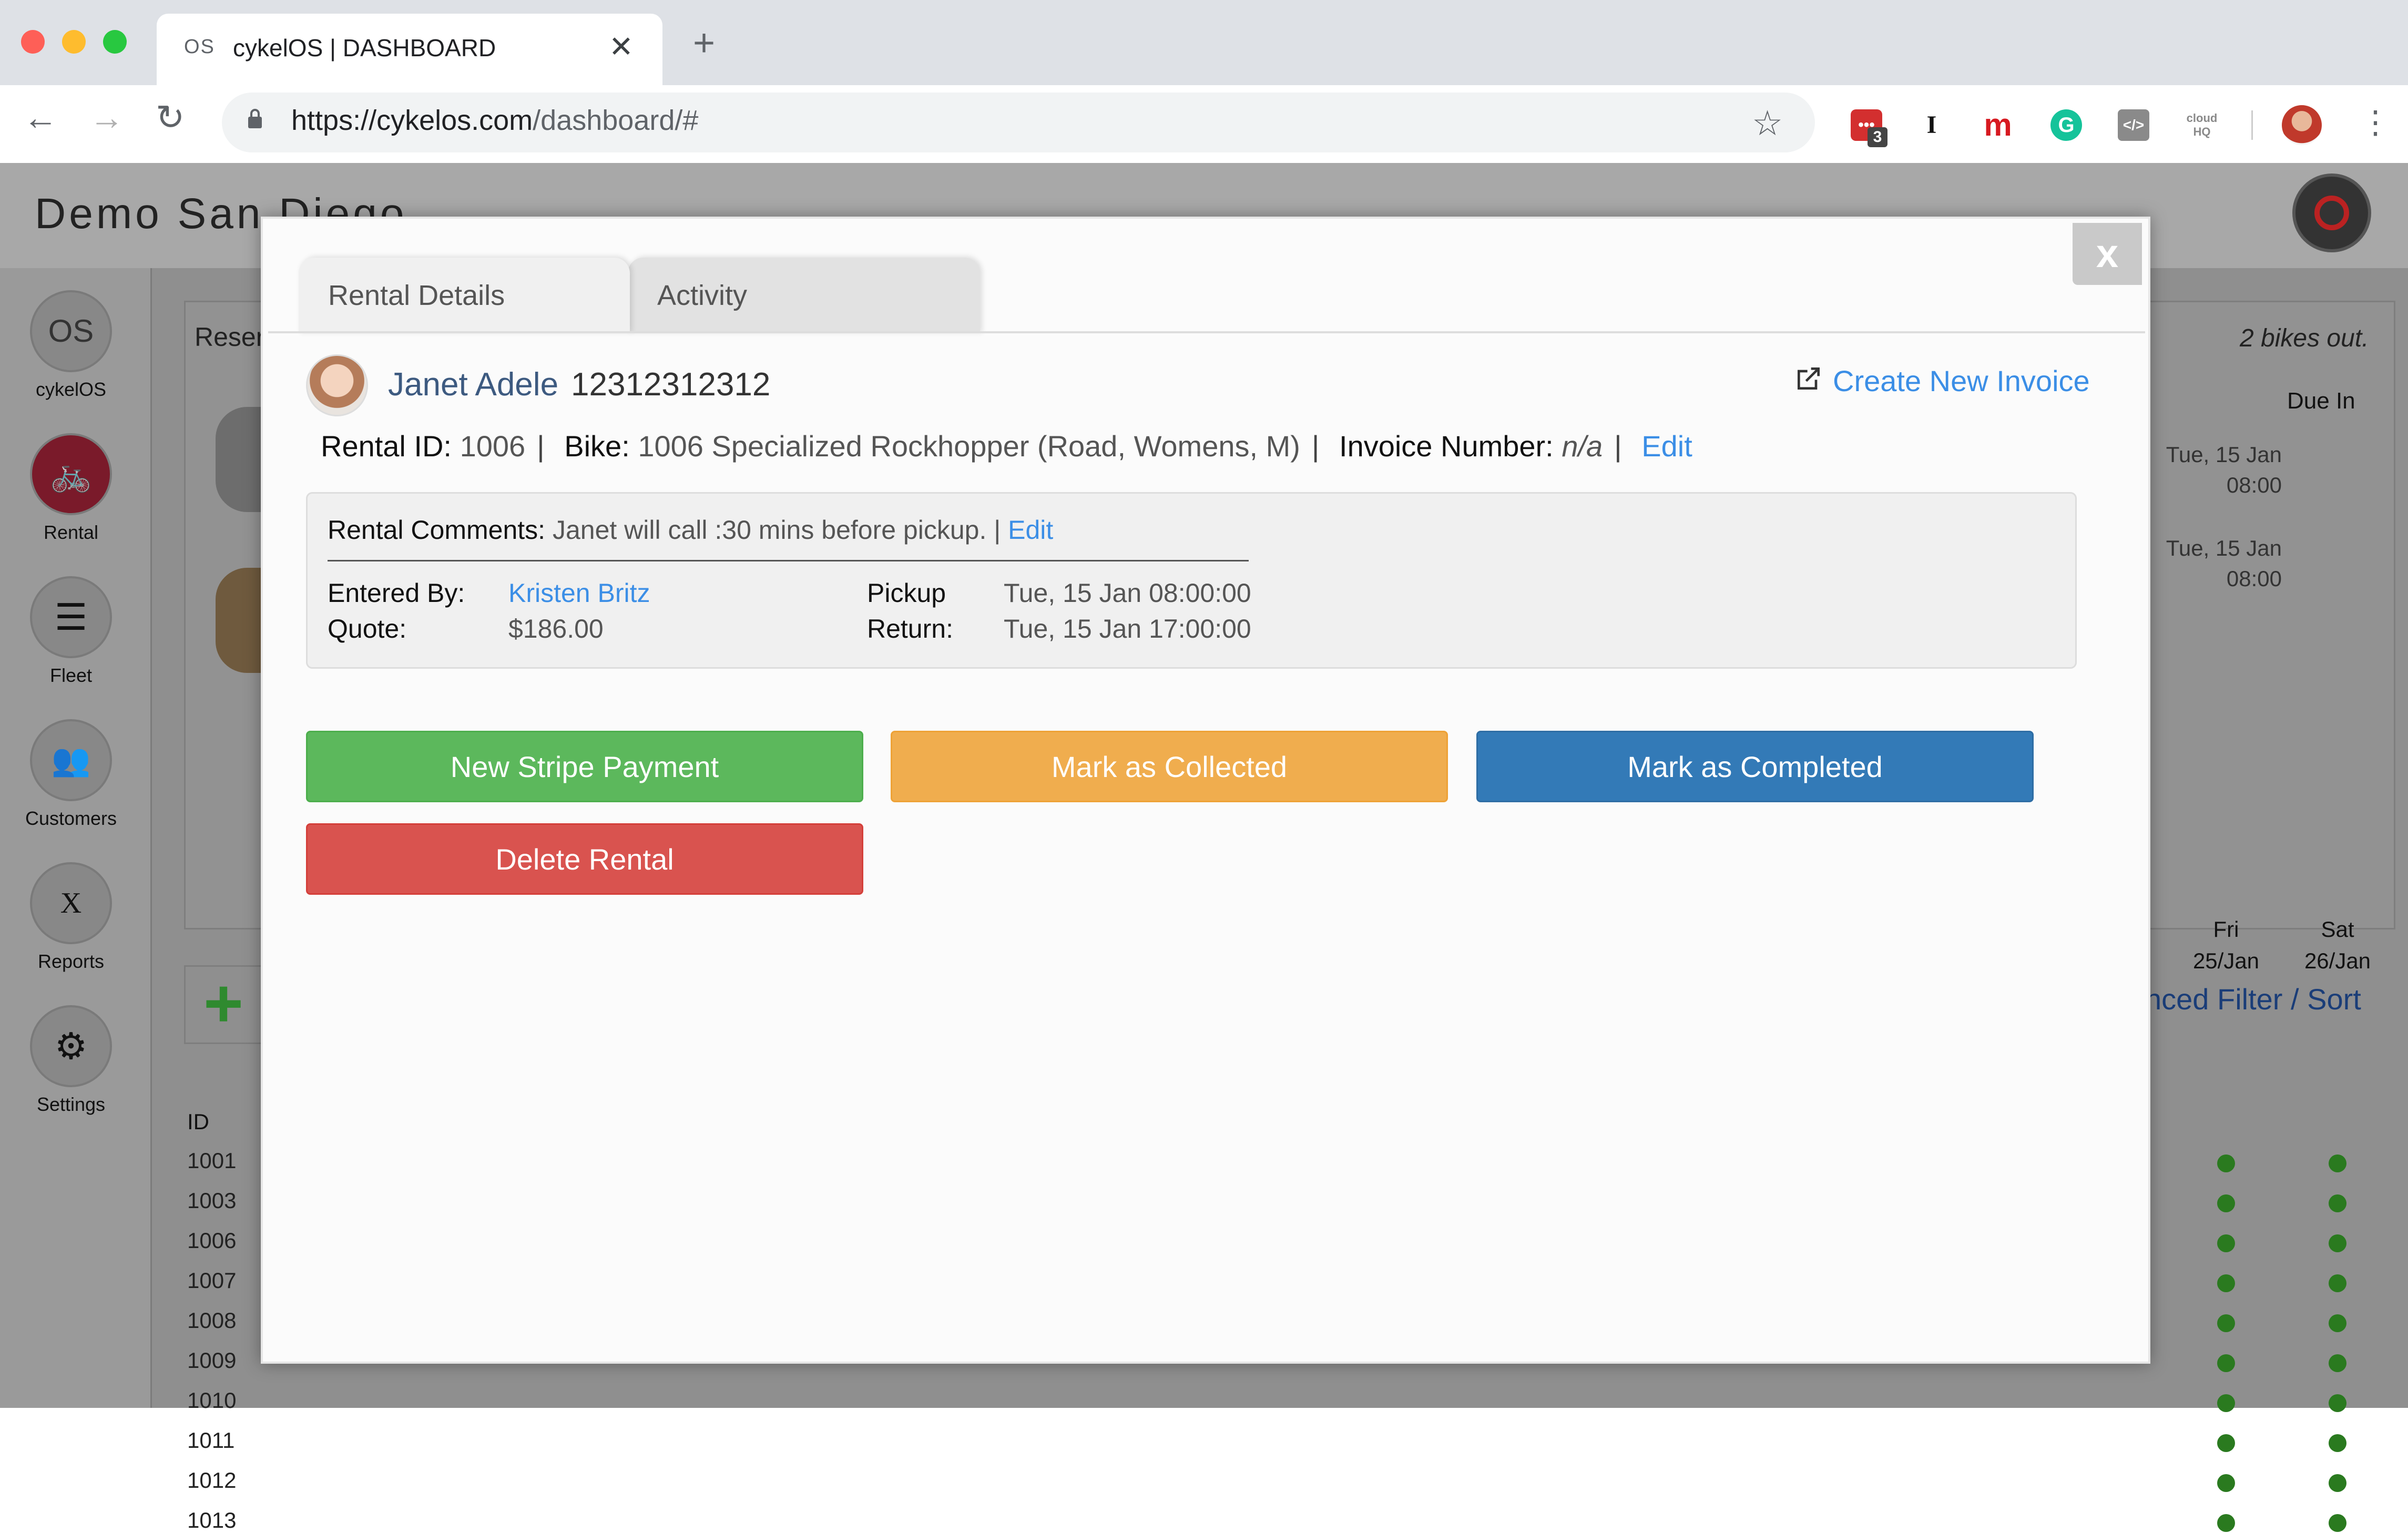 The height and width of the screenshot is (1533, 2408). I want to click on bicycle-icon: 🚲, so click(71, 474).